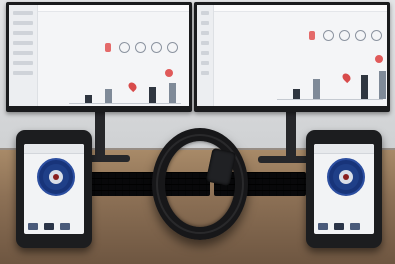  Describe the element at coordinates (292, 8) in the screenshot. I see `screen-topbar` at that location.